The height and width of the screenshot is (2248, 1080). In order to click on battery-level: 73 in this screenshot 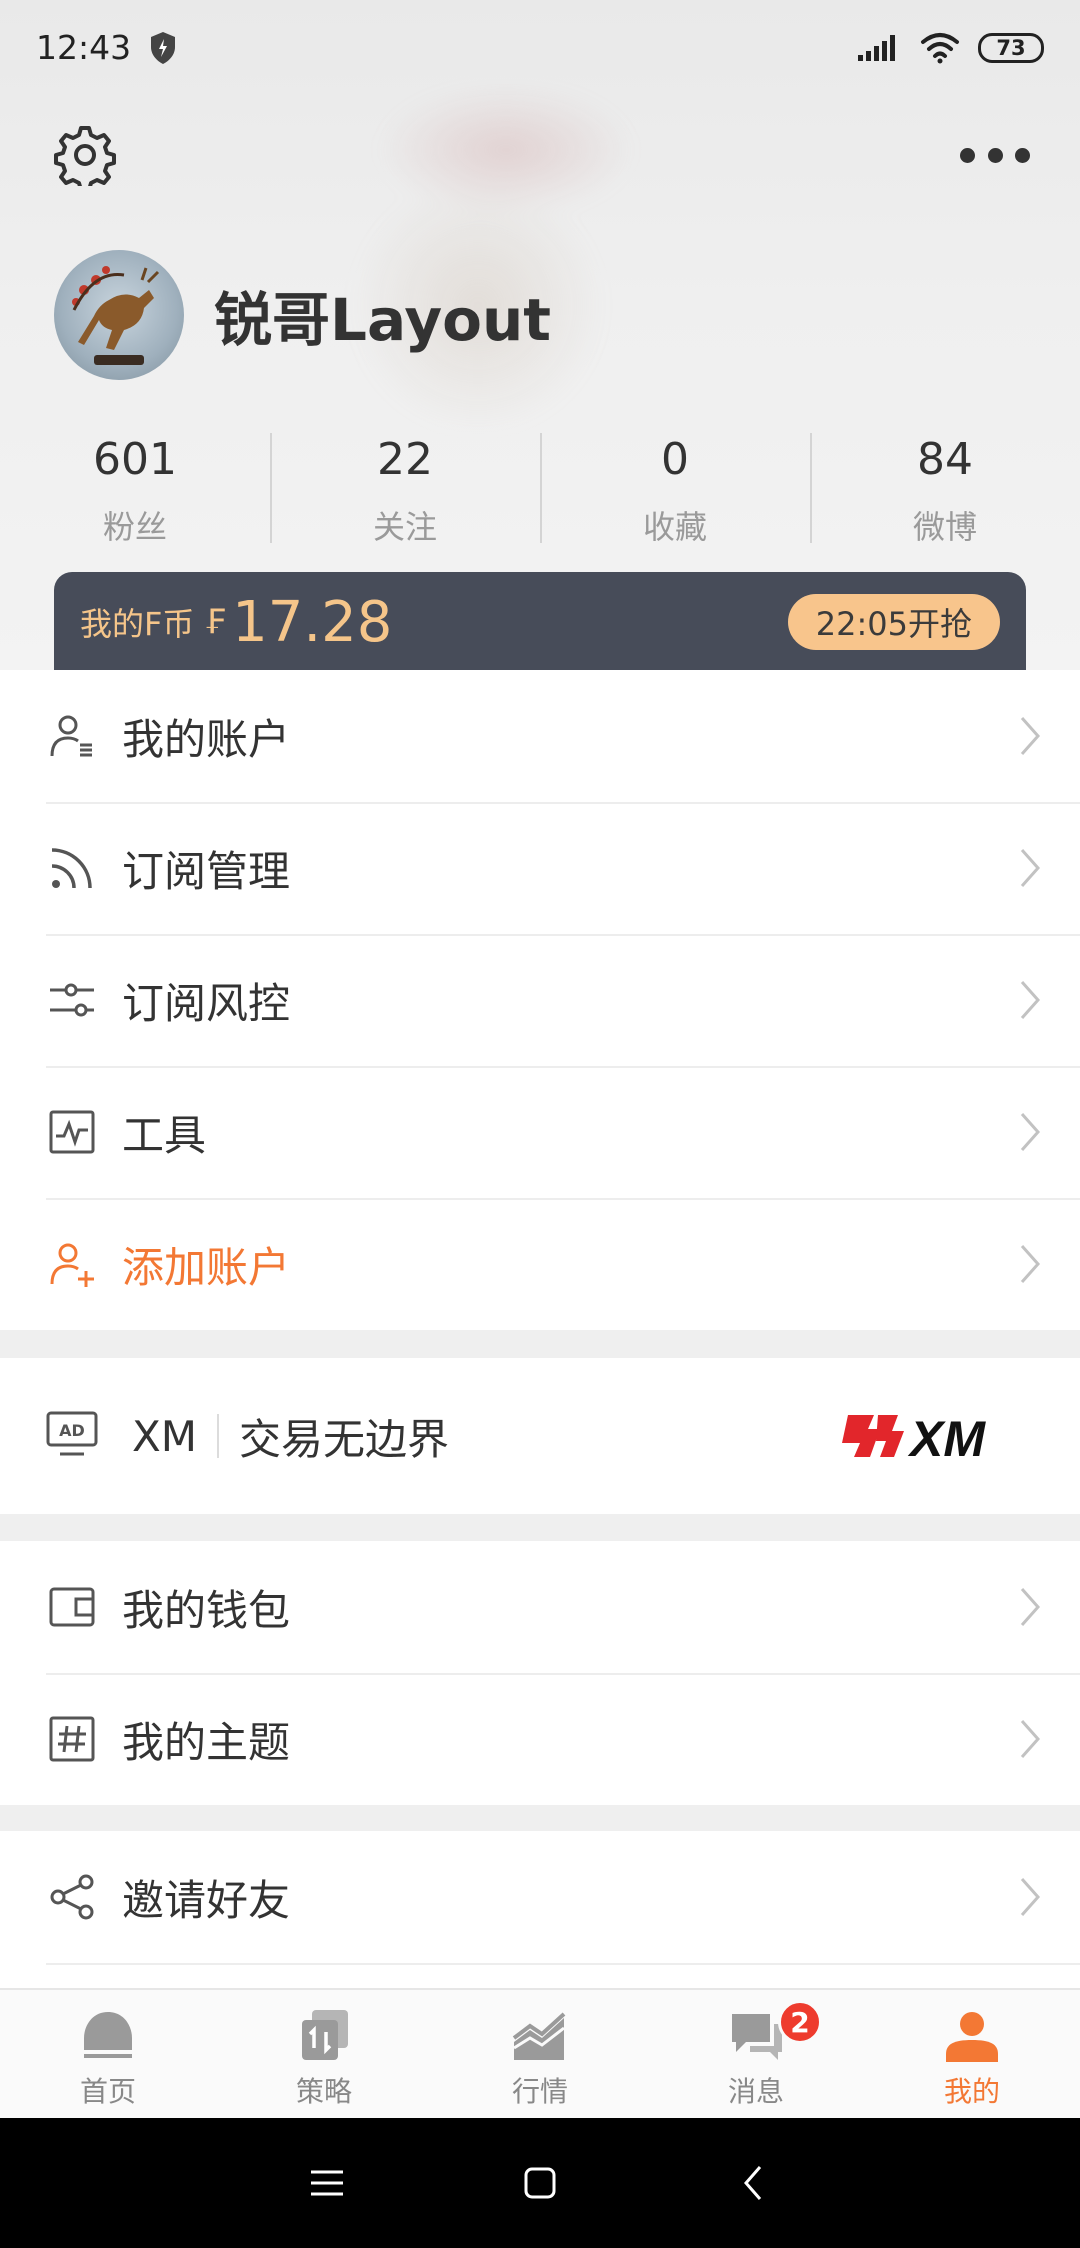, I will do `click(1011, 47)`.